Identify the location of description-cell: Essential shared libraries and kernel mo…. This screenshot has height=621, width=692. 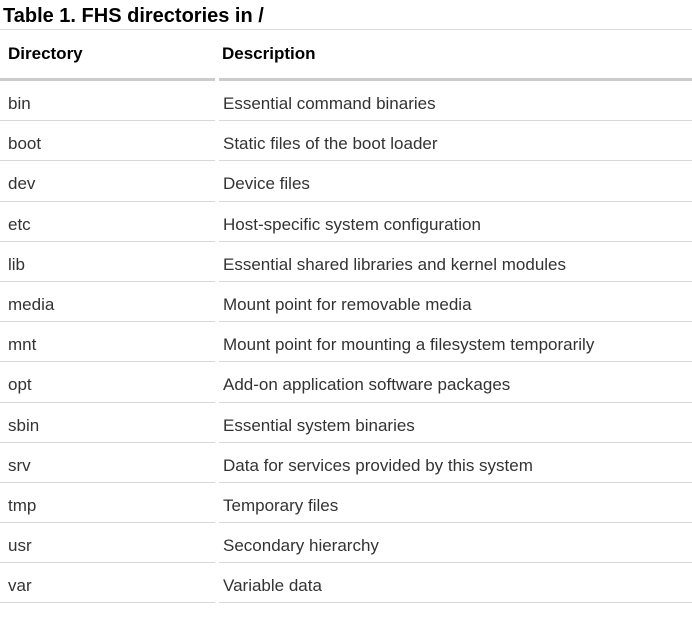
(395, 264).